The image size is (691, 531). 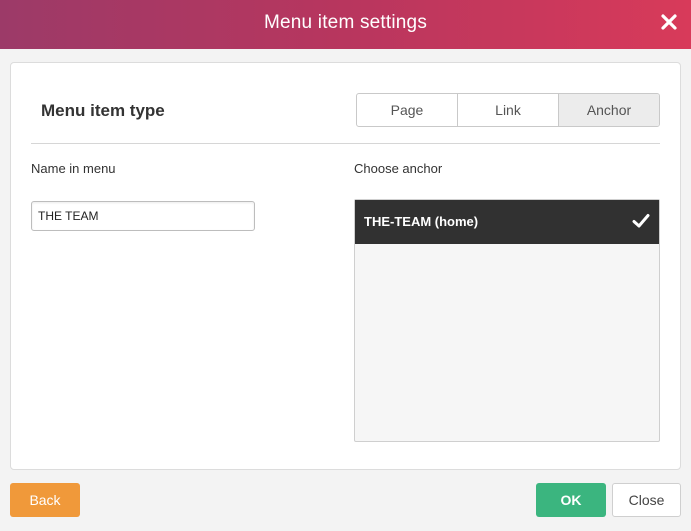 I want to click on anchor-list-item: THE-TEAM (home), so click(x=507, y=222).